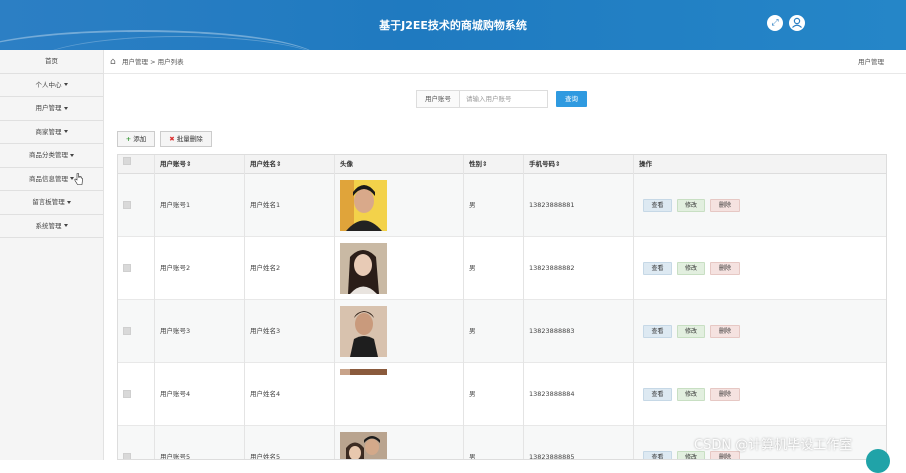 The height and width of the screenshot is (473, 906). Describe the element at coordinates (775, 23) in the screenshot. I see `fullscreen-icon: ⤢` at that location.